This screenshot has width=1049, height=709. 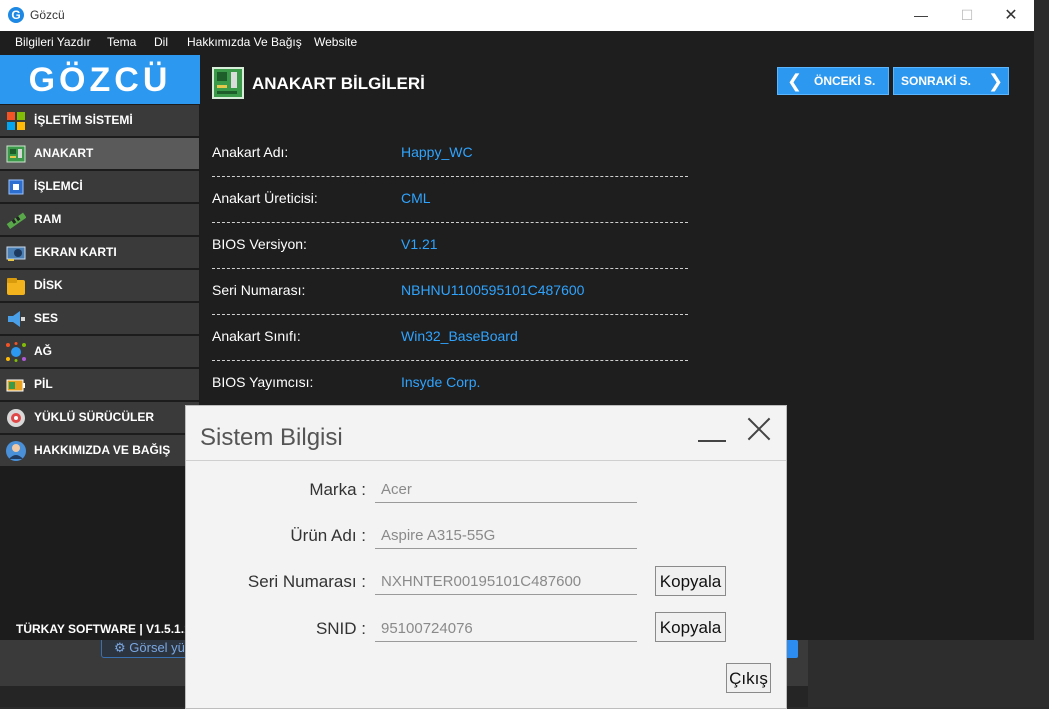 What do you see at coordinates (690, 581) in the screenshot?
I see `copy-serial-button: Kopyala` at bounding box center [690, 581].